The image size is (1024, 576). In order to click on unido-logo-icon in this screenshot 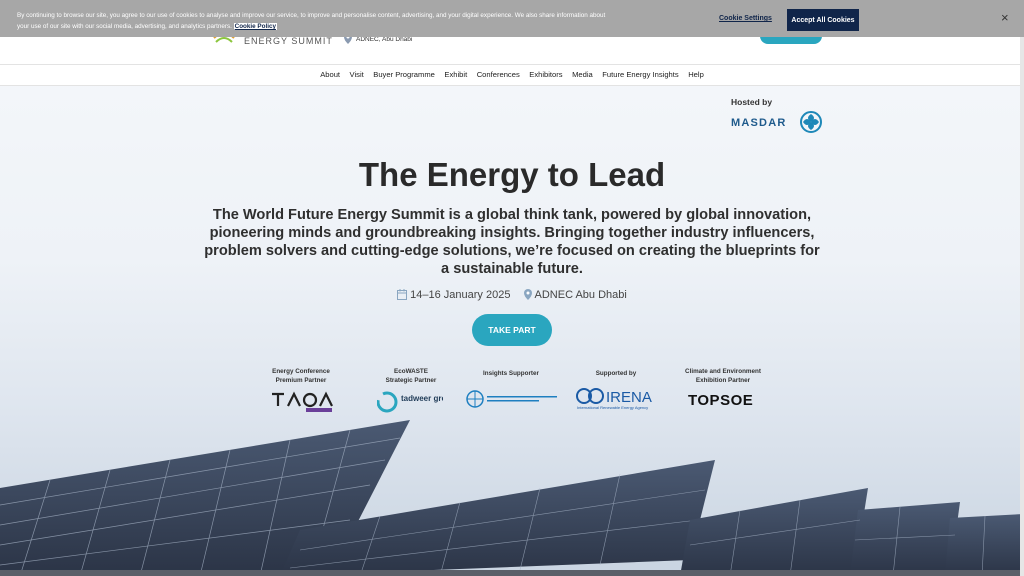, I will do `click(512, 399)`.